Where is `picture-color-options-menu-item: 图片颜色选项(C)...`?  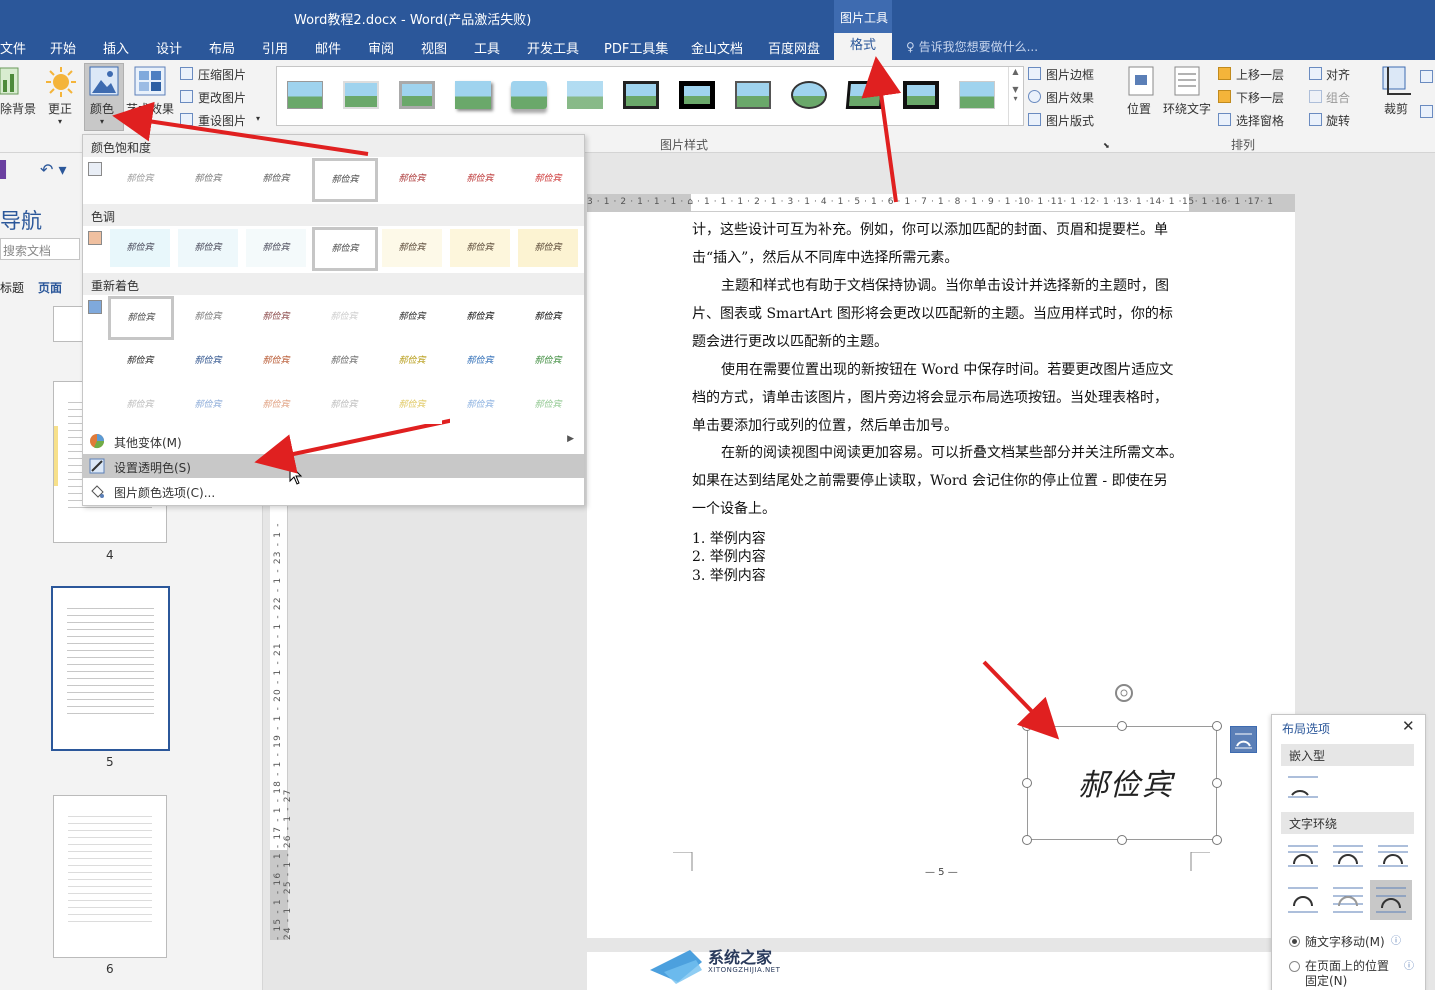 picture-color-options-menu-item: 图片颜色选项(C)... is located at coordinates (333, 491).